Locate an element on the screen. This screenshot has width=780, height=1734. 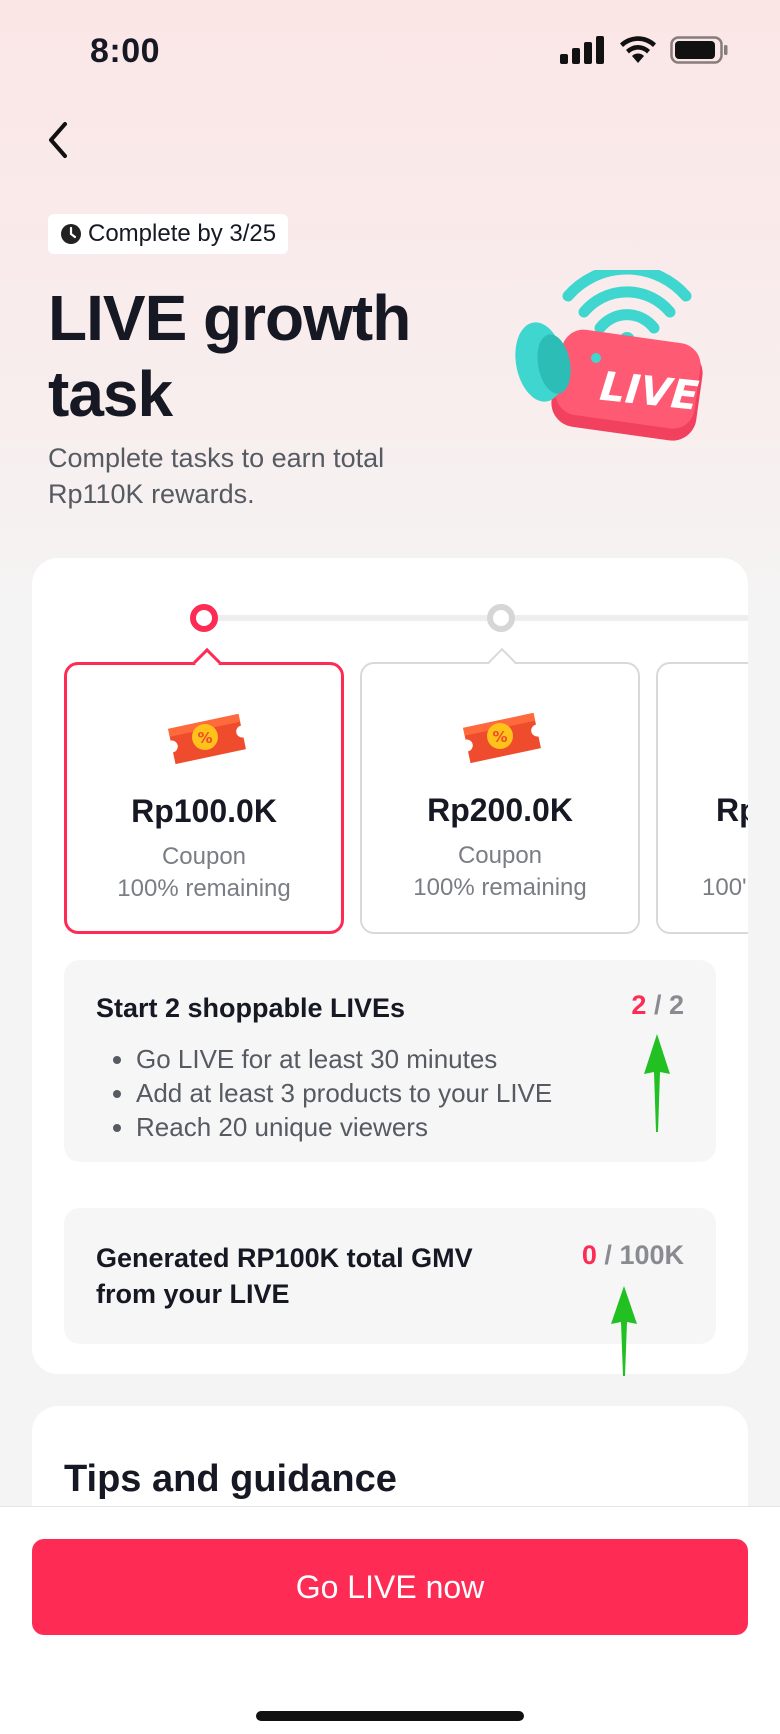
go-live-button: Go LIVE now is located at coordinates (390, 1587).